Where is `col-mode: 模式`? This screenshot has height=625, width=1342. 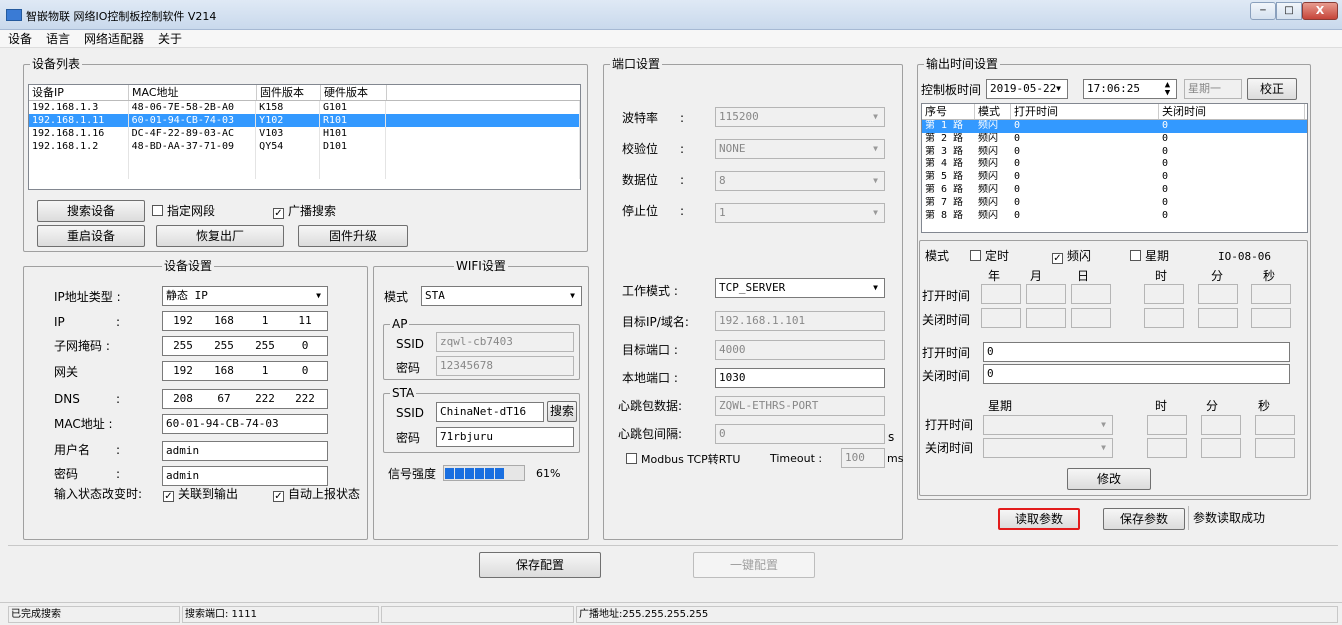 col-mode: 模式 is located at coordinates (993, 111).